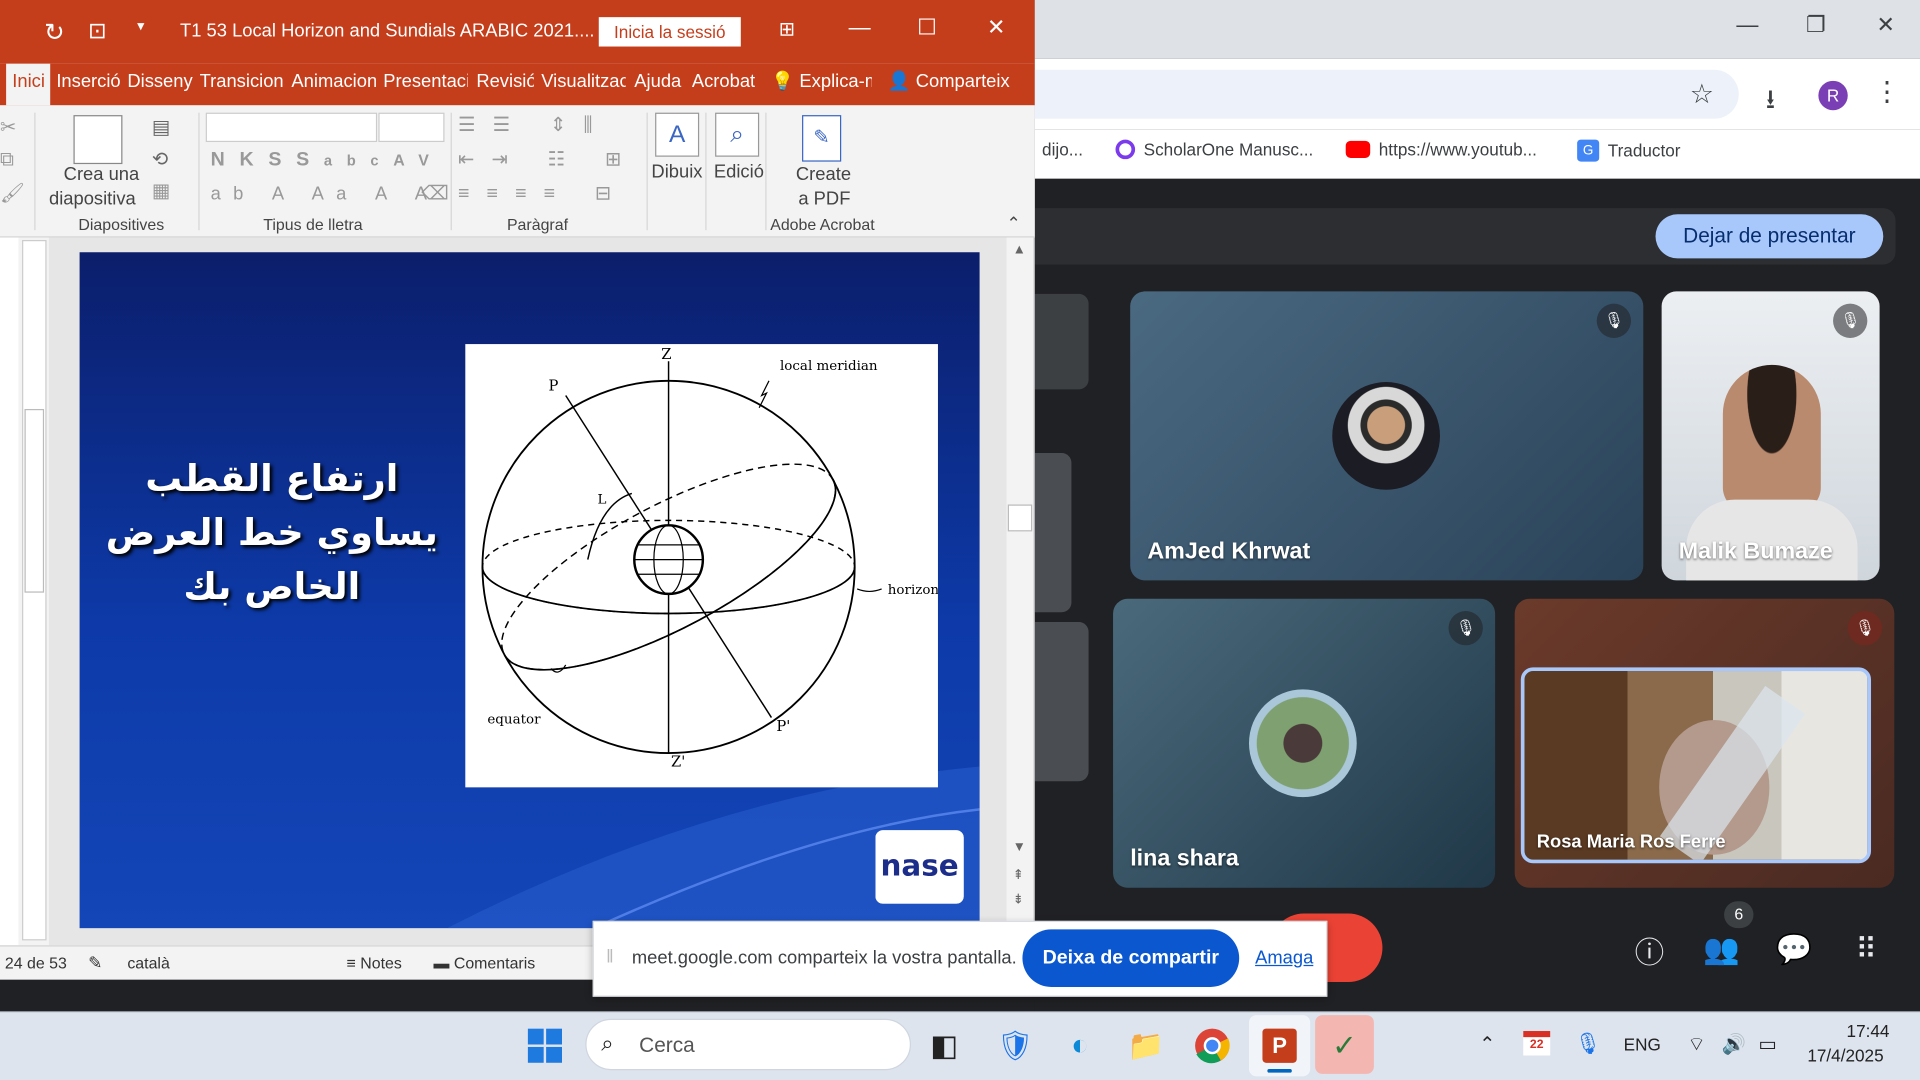 The height and width of the screenshot is (1080, 1920). I want to click on task-view-icon: ◧, so click(944, 1046).